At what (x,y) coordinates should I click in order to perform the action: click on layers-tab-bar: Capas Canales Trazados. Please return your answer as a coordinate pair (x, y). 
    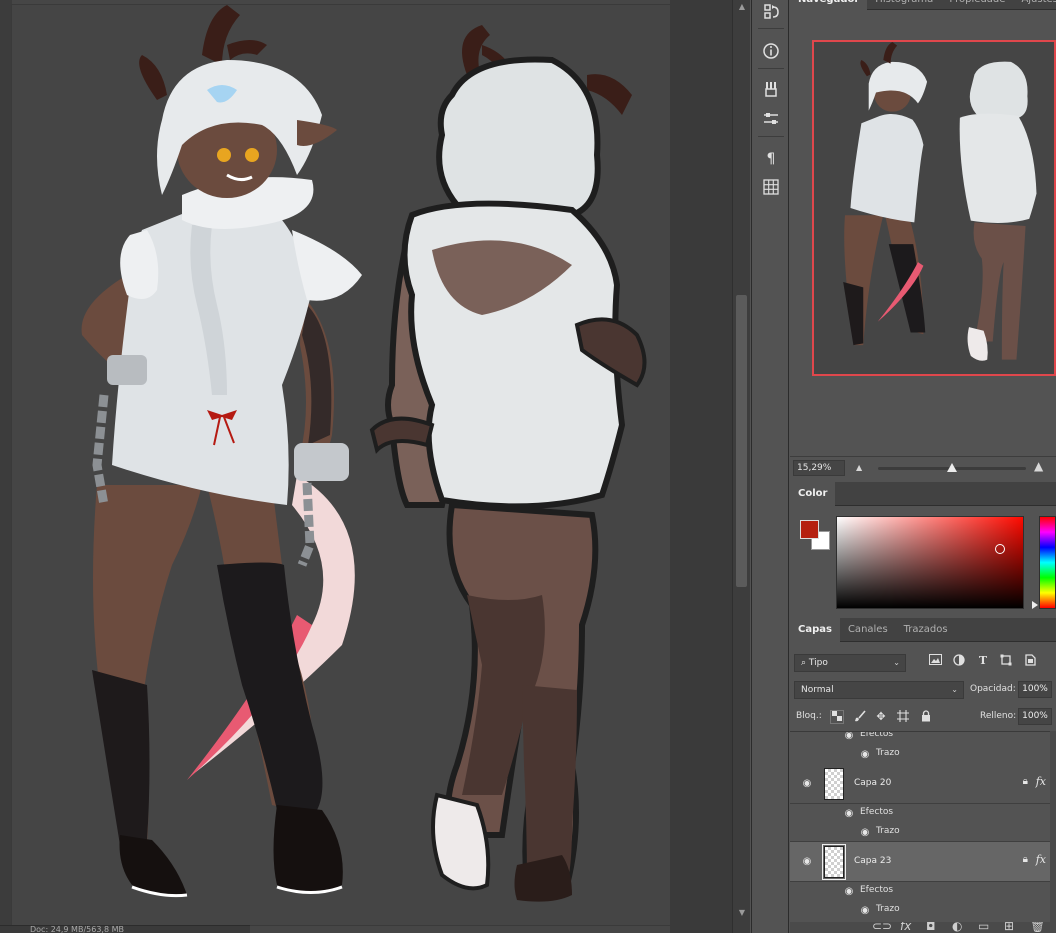
    Looking at the image, I should click on (923, 630).